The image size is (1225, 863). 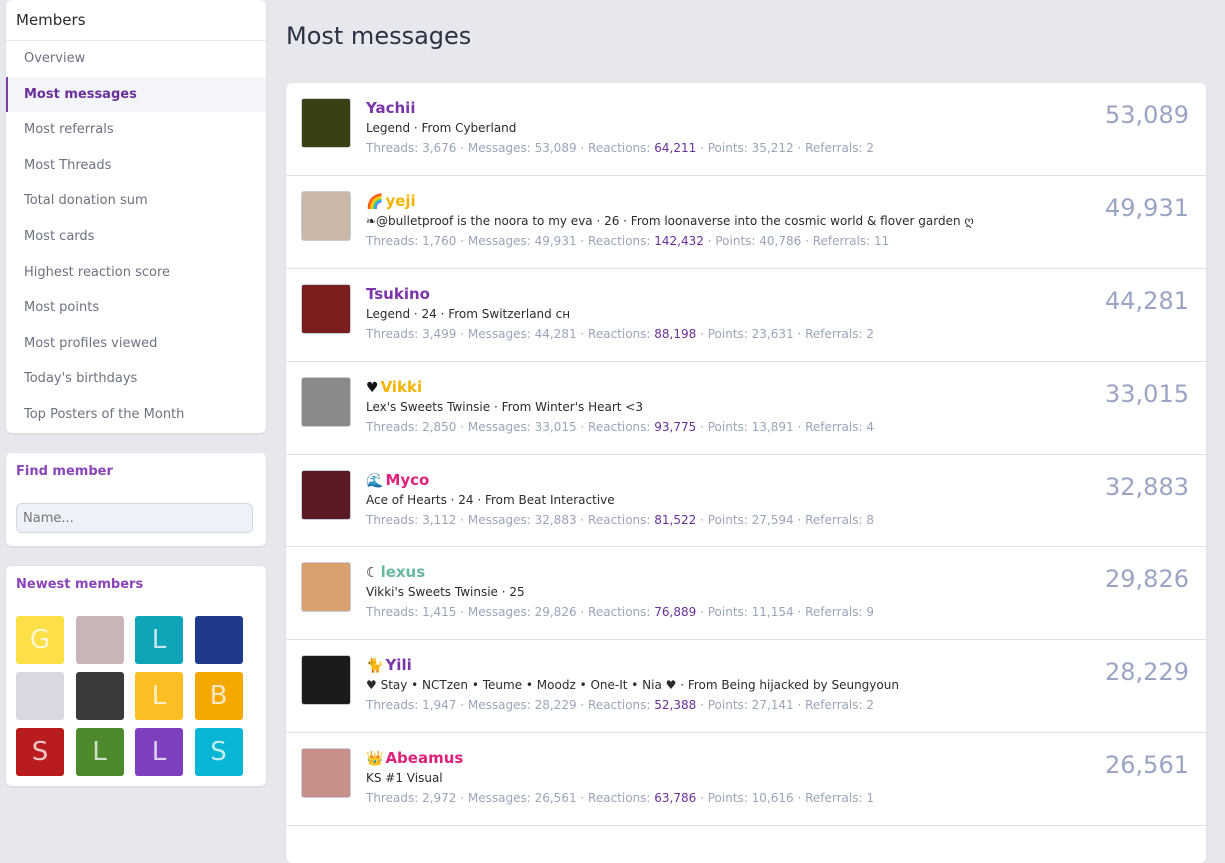 I want to click on sidebar-item-top-posters-of-the-month: Top Posters of the Month, so click(x=136, y=415).